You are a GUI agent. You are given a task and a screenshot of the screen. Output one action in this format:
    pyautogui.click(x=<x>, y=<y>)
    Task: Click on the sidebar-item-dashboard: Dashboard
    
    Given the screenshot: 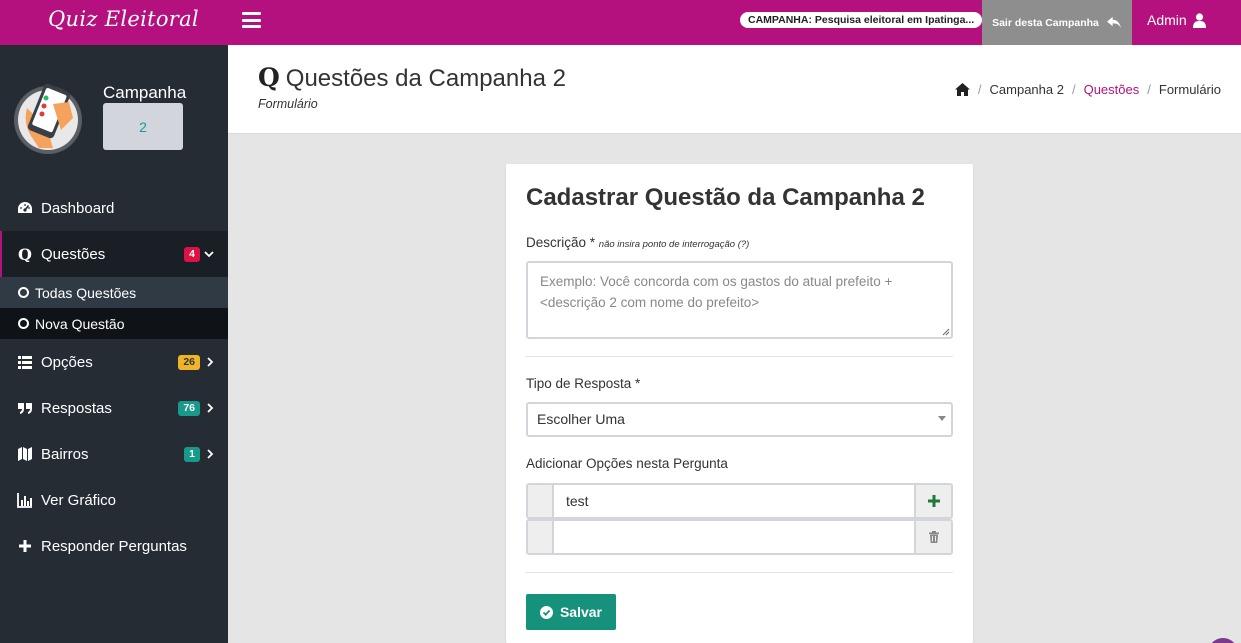 What is the action you would take?
    pyautogui.click(x=114, y=208)
    